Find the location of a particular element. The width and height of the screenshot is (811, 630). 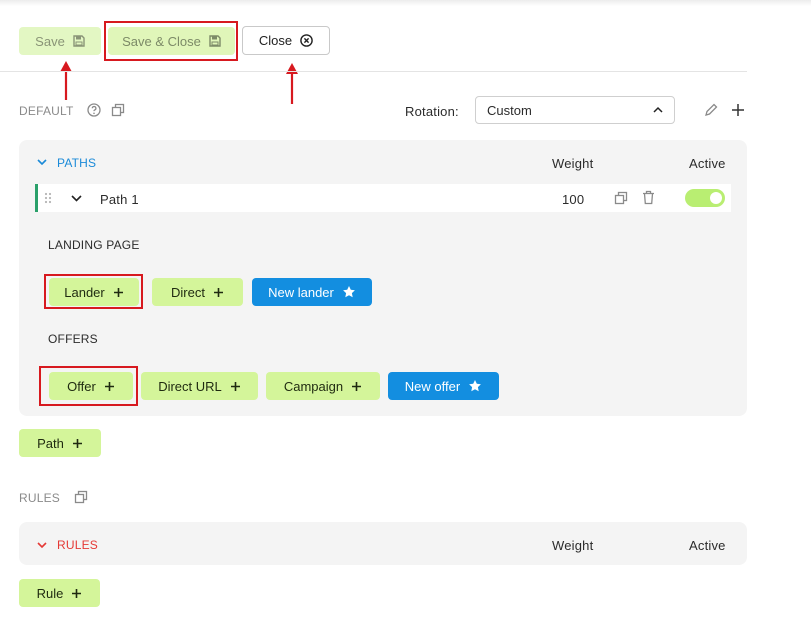

landing-page-label: LANDING PAGE is located at coordinates (94, 245).